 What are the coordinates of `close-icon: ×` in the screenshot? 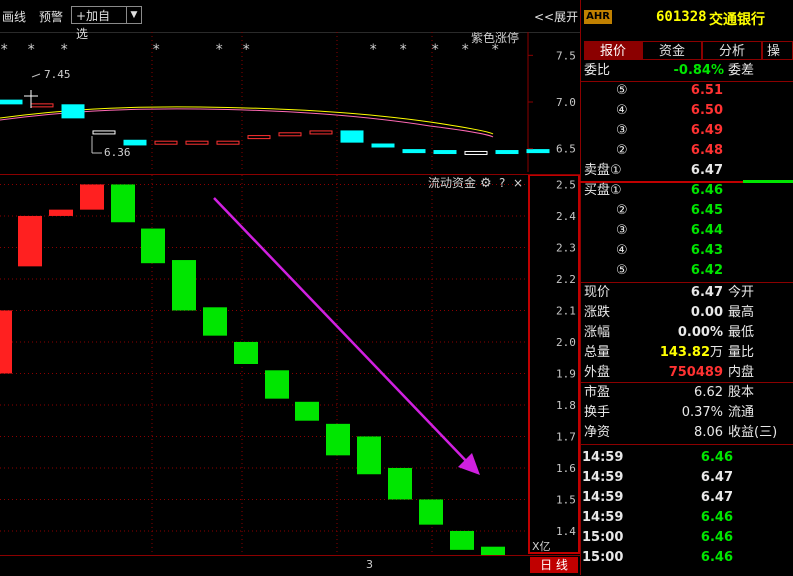 It's located at (518, 183).